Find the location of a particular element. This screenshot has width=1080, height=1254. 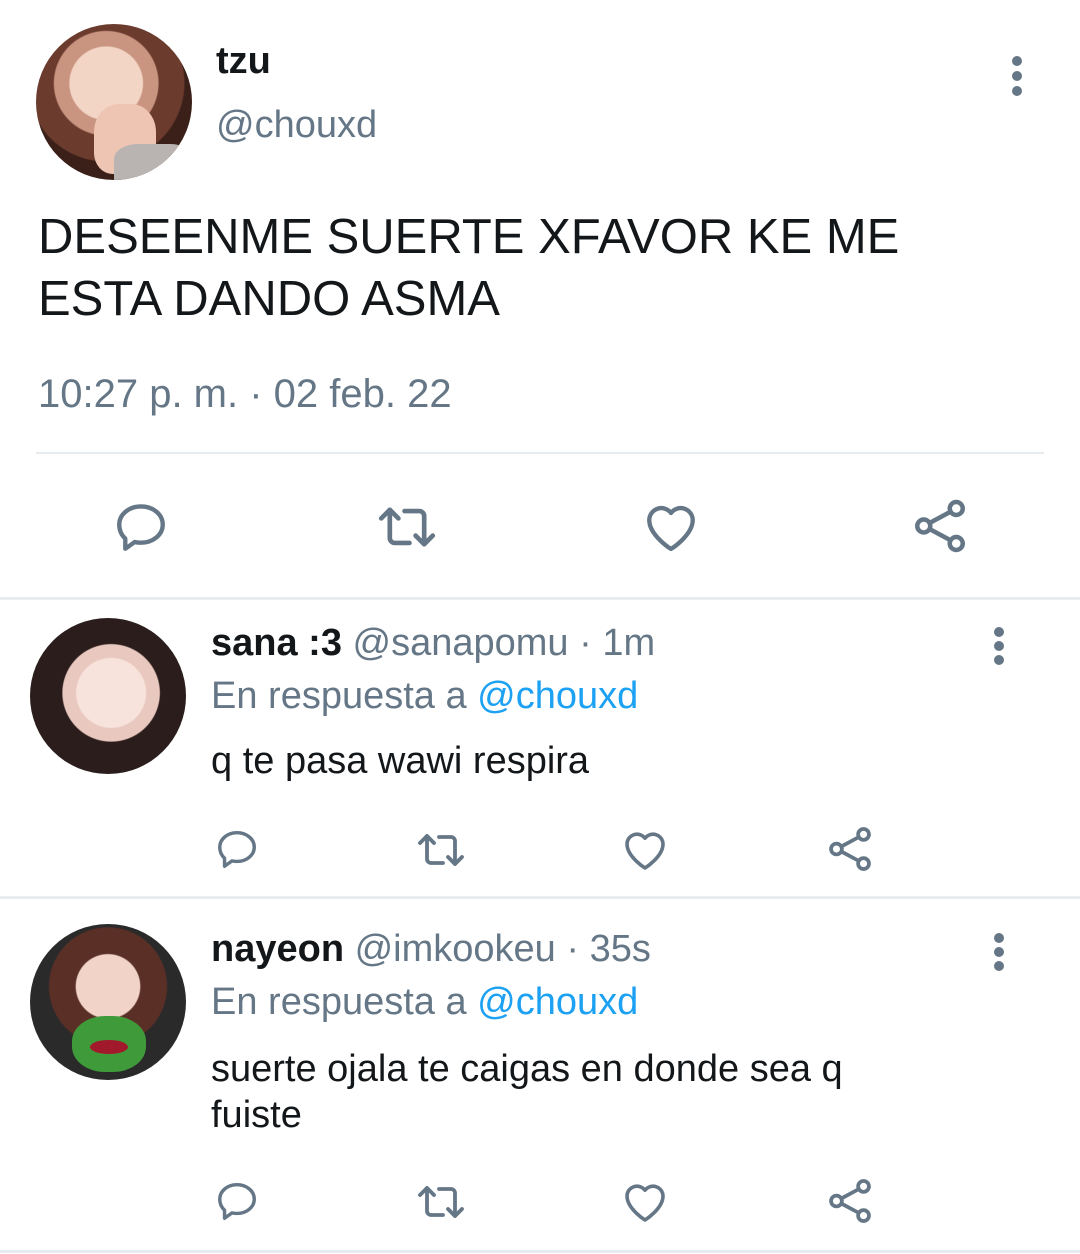

reply-time: 35s is located at coordinates (620, 949).